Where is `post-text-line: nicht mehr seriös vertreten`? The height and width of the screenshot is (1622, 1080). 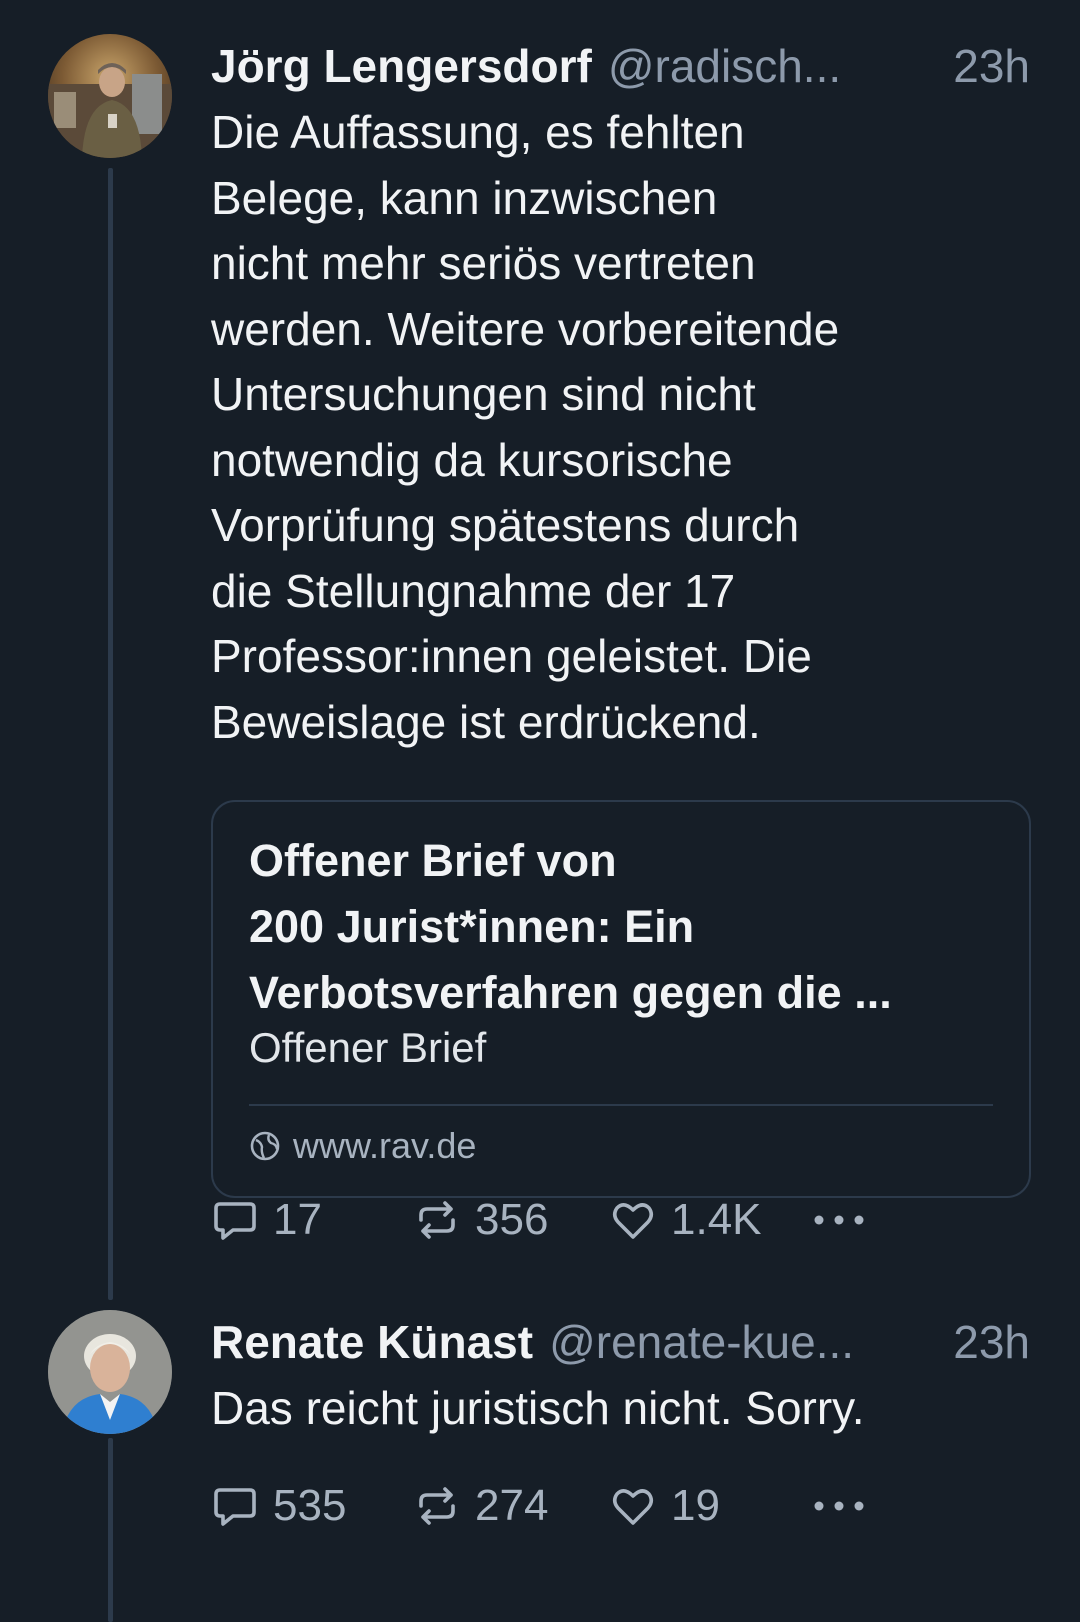
post-text-line: nicht mehr seriös vertreten is located at coordinates (483, 263).